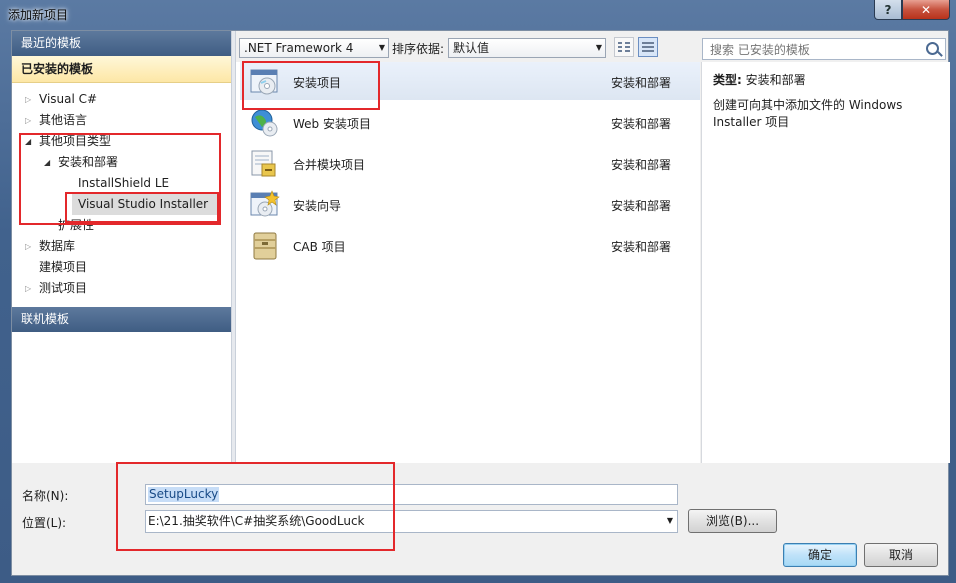  Describe the element at coordinates (470, 163) in the screenshot. I see `template-row: 合并模块项目 安装和部署` at that location.